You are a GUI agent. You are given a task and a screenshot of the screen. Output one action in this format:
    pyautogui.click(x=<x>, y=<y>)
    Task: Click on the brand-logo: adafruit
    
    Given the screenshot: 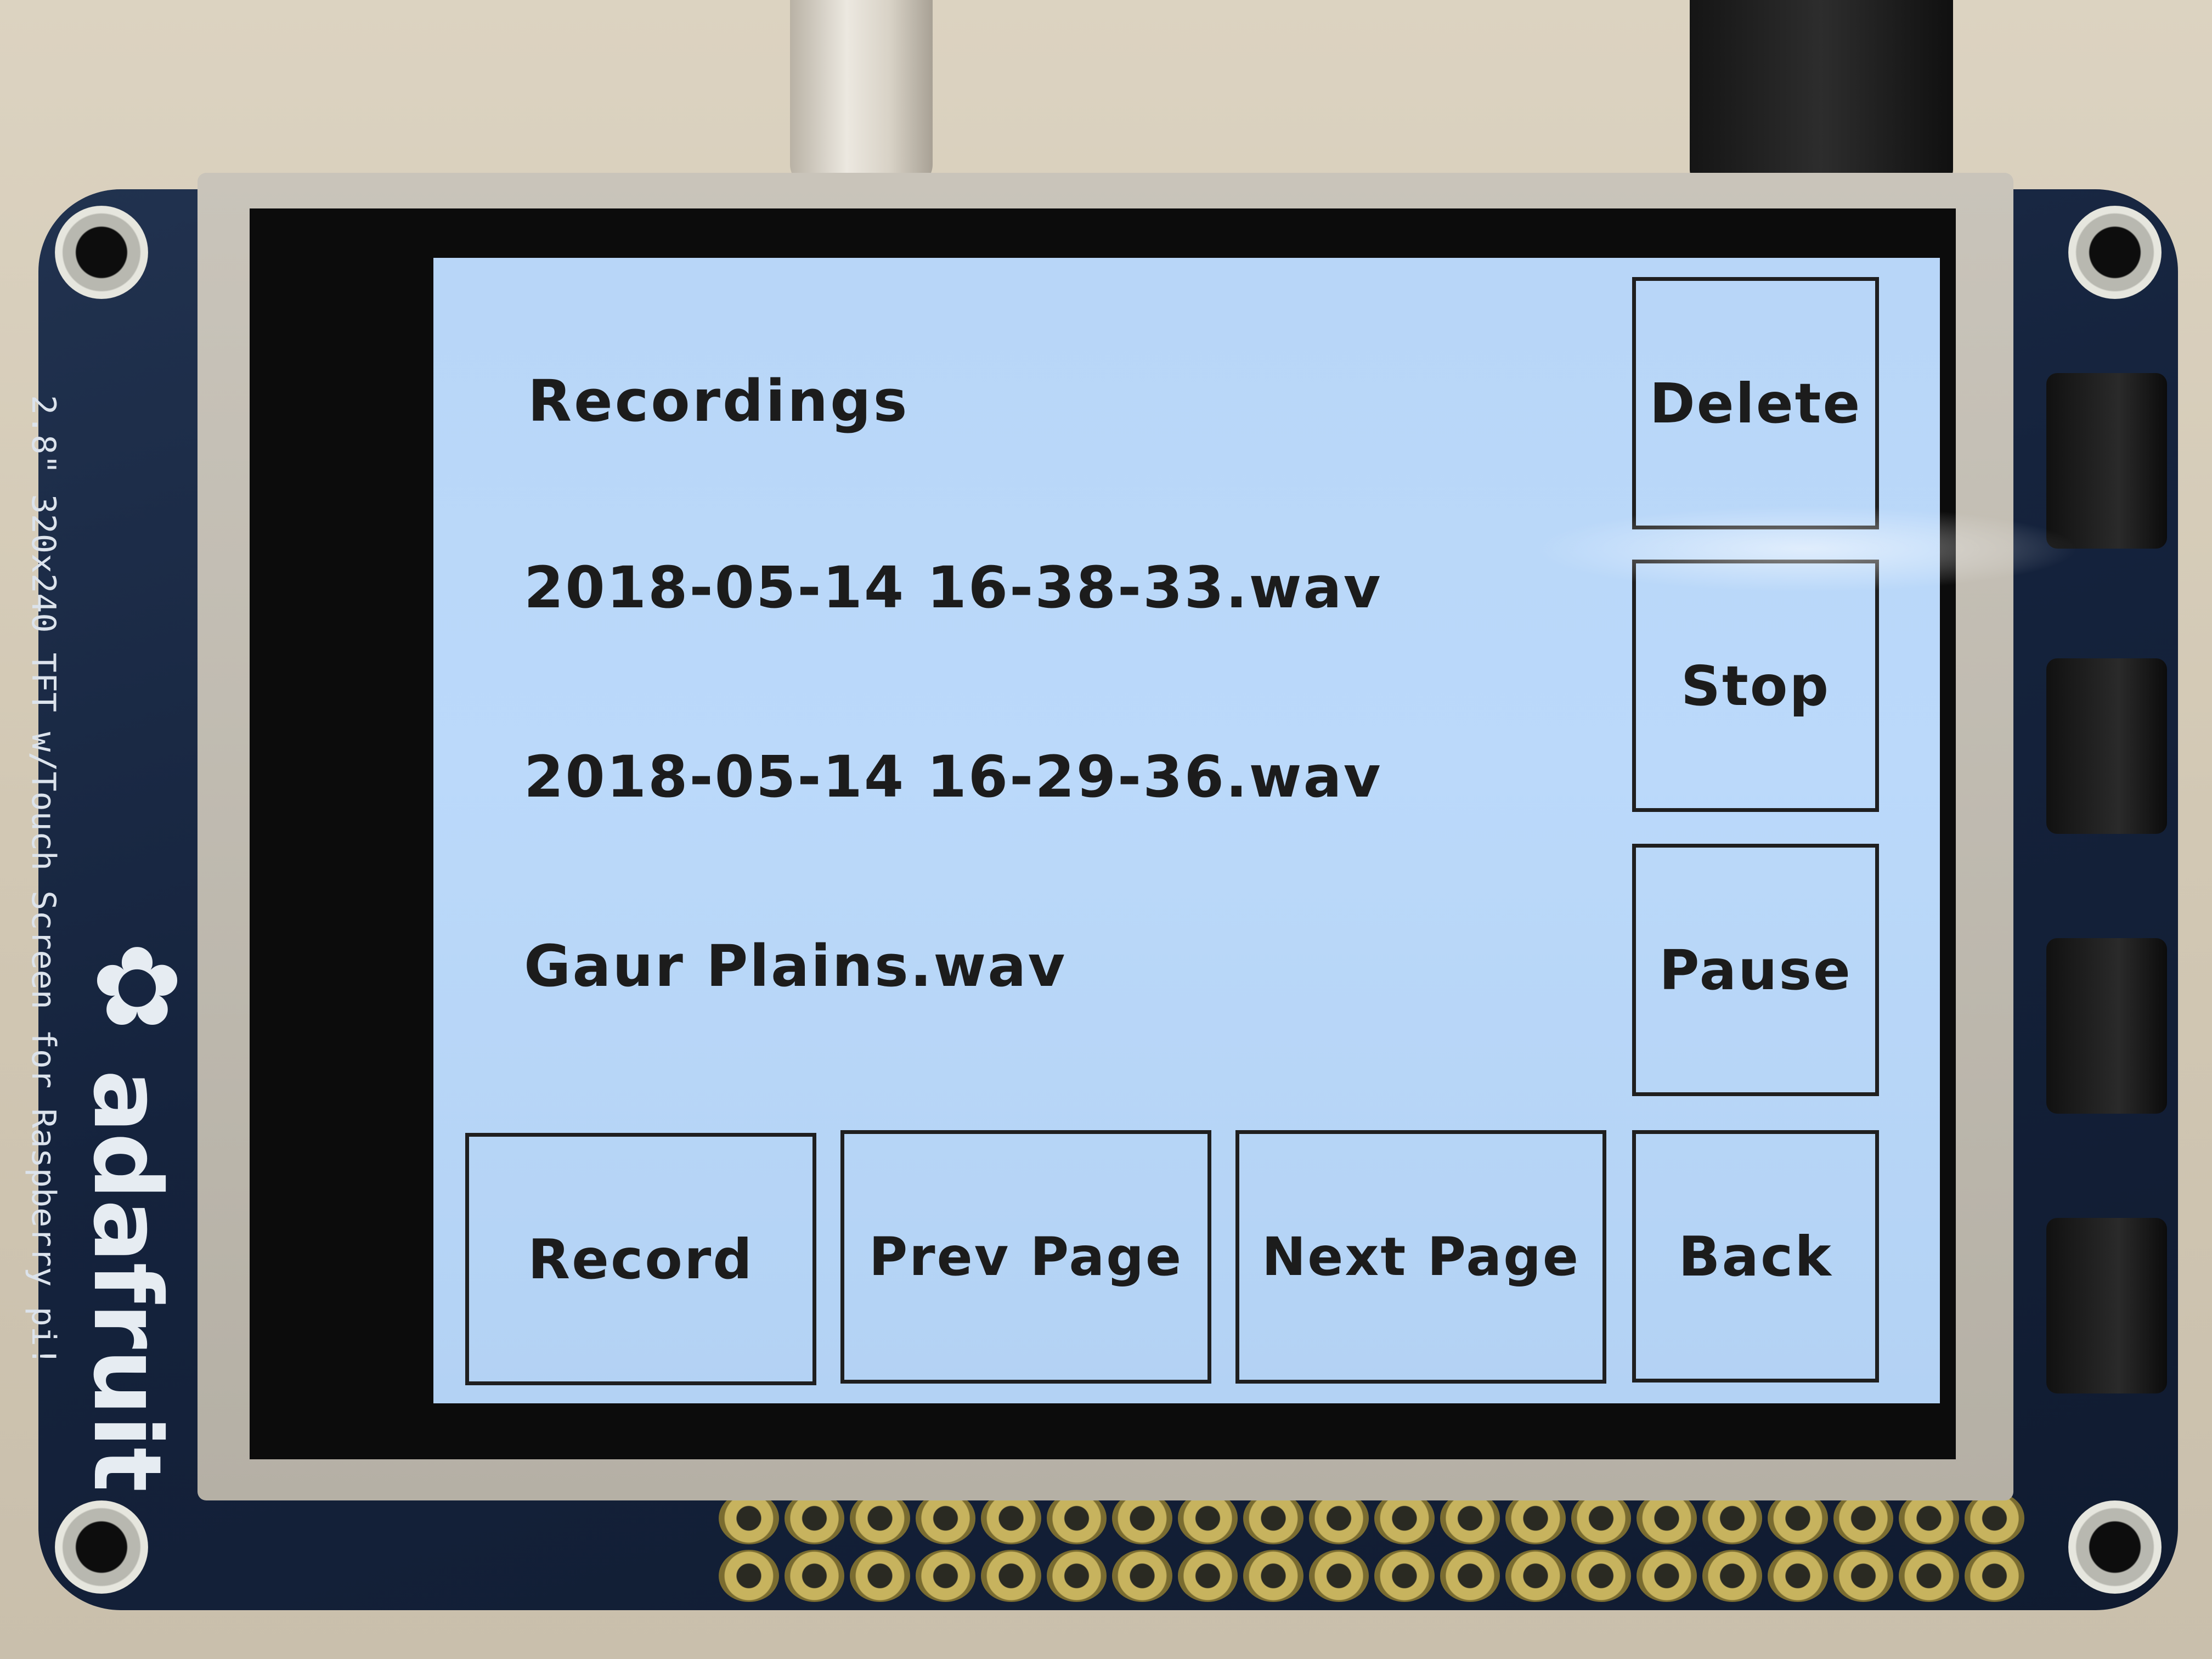 What is the action you would take?
    pyautogui.click(x=127, y=1281)
    